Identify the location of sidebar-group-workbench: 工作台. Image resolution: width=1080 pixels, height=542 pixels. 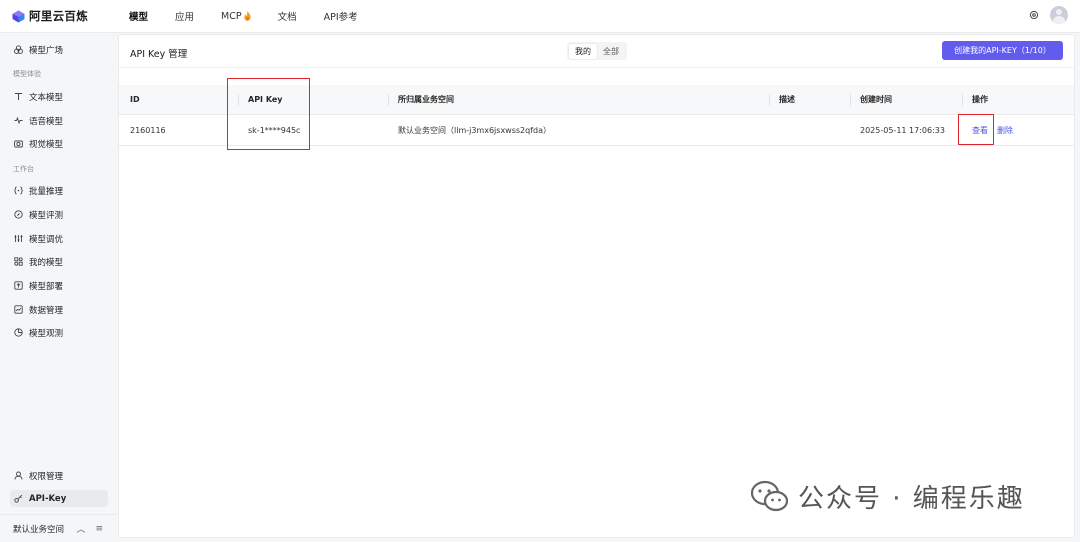
(23, 169).